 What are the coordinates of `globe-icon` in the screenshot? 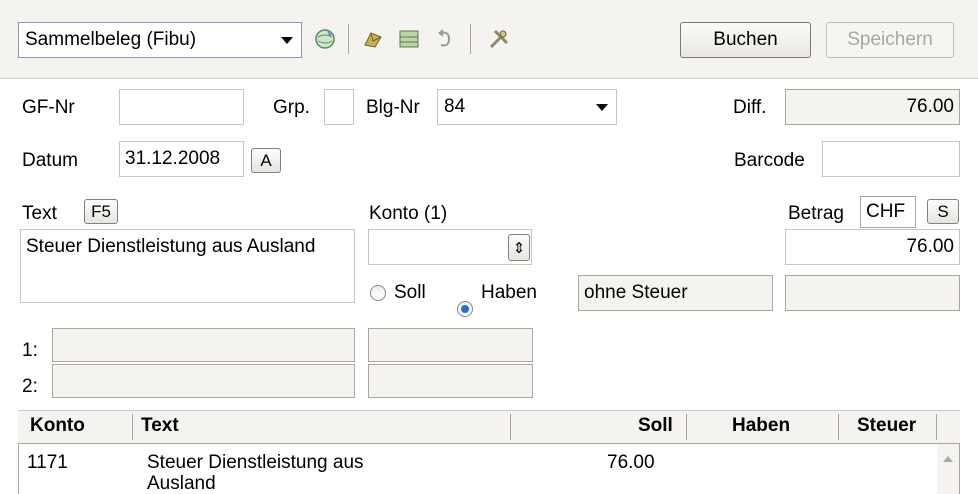 It's located at (325, 39).